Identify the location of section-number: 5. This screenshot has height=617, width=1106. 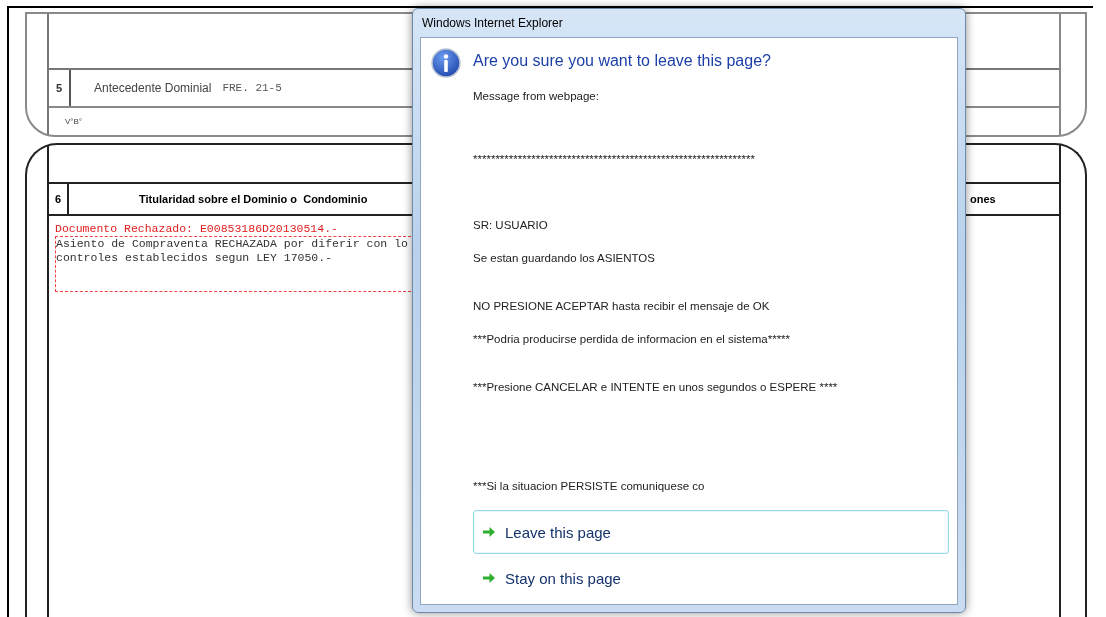
(60, 88).